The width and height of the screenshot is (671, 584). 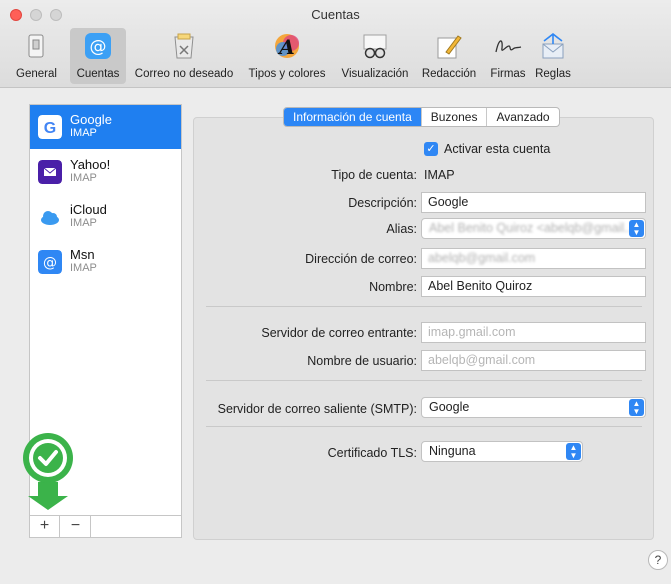 I want to click on name-field: Abel Benito Quiroz, so click(x=533, y=286).